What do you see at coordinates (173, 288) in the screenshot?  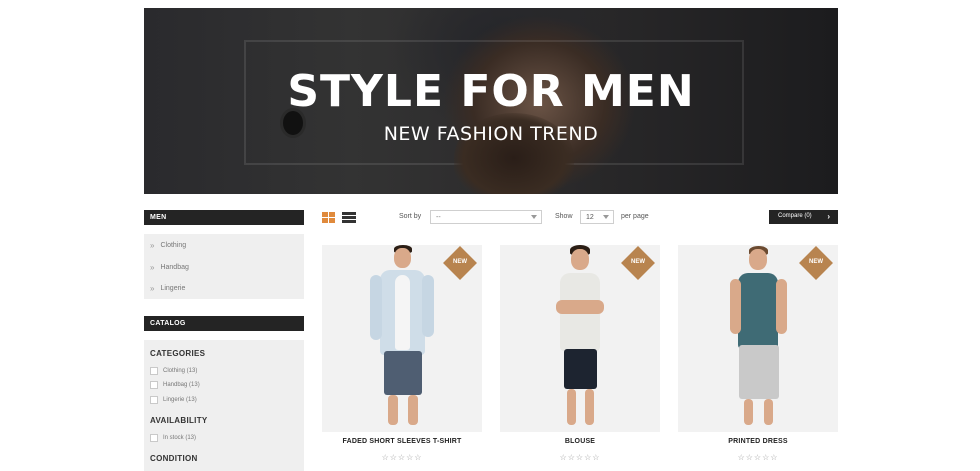 I see `sidebar-item-label: Lingerie` at bounding box center [173, 288].